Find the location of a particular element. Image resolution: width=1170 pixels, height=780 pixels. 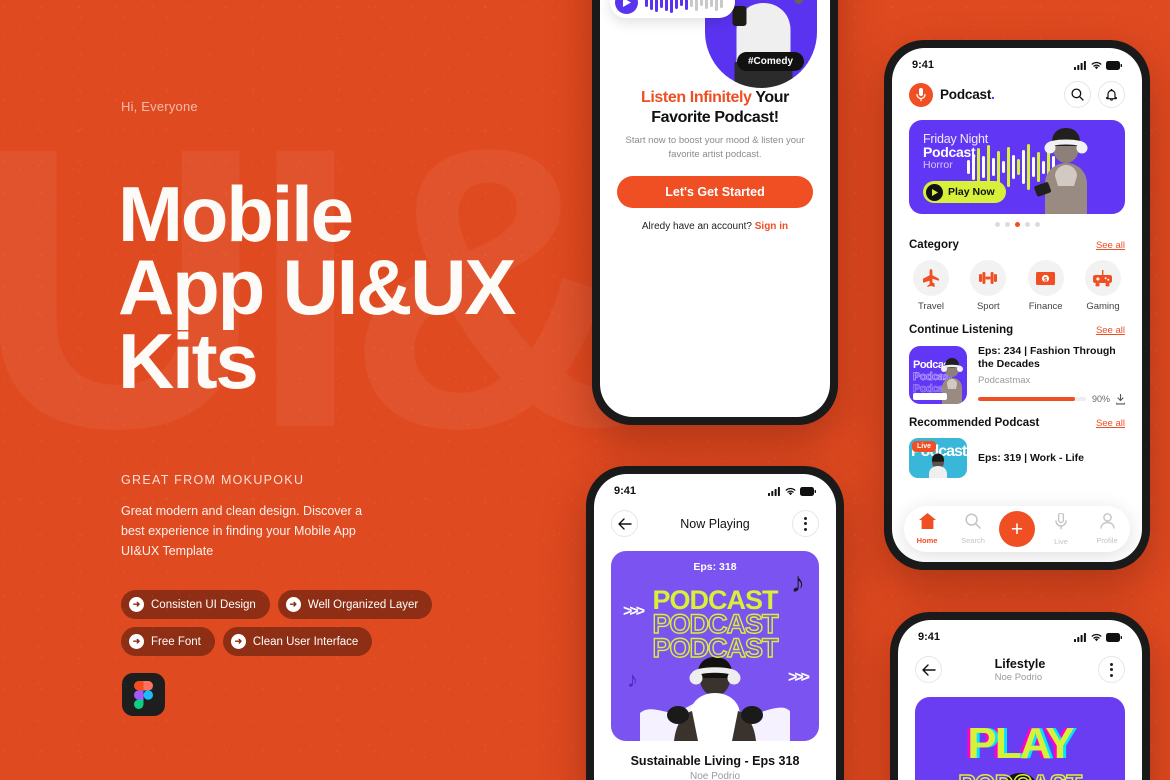

category-list: Travel Sport $ Finance Gaming is located at coordinates (1017, 286).